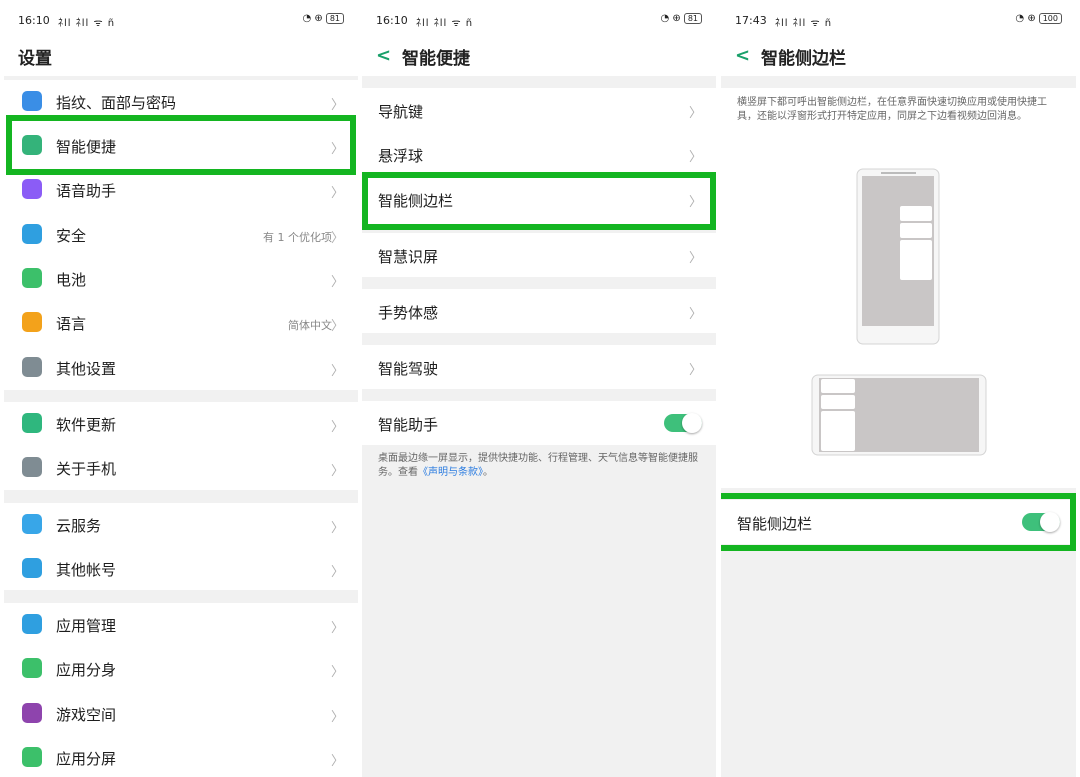 The image size is (1080, 777). What do you see at coordinates (181, 669) in the screenshot?
I see `settings-item: 应用分身 〉` at bounding box center [181, 669].